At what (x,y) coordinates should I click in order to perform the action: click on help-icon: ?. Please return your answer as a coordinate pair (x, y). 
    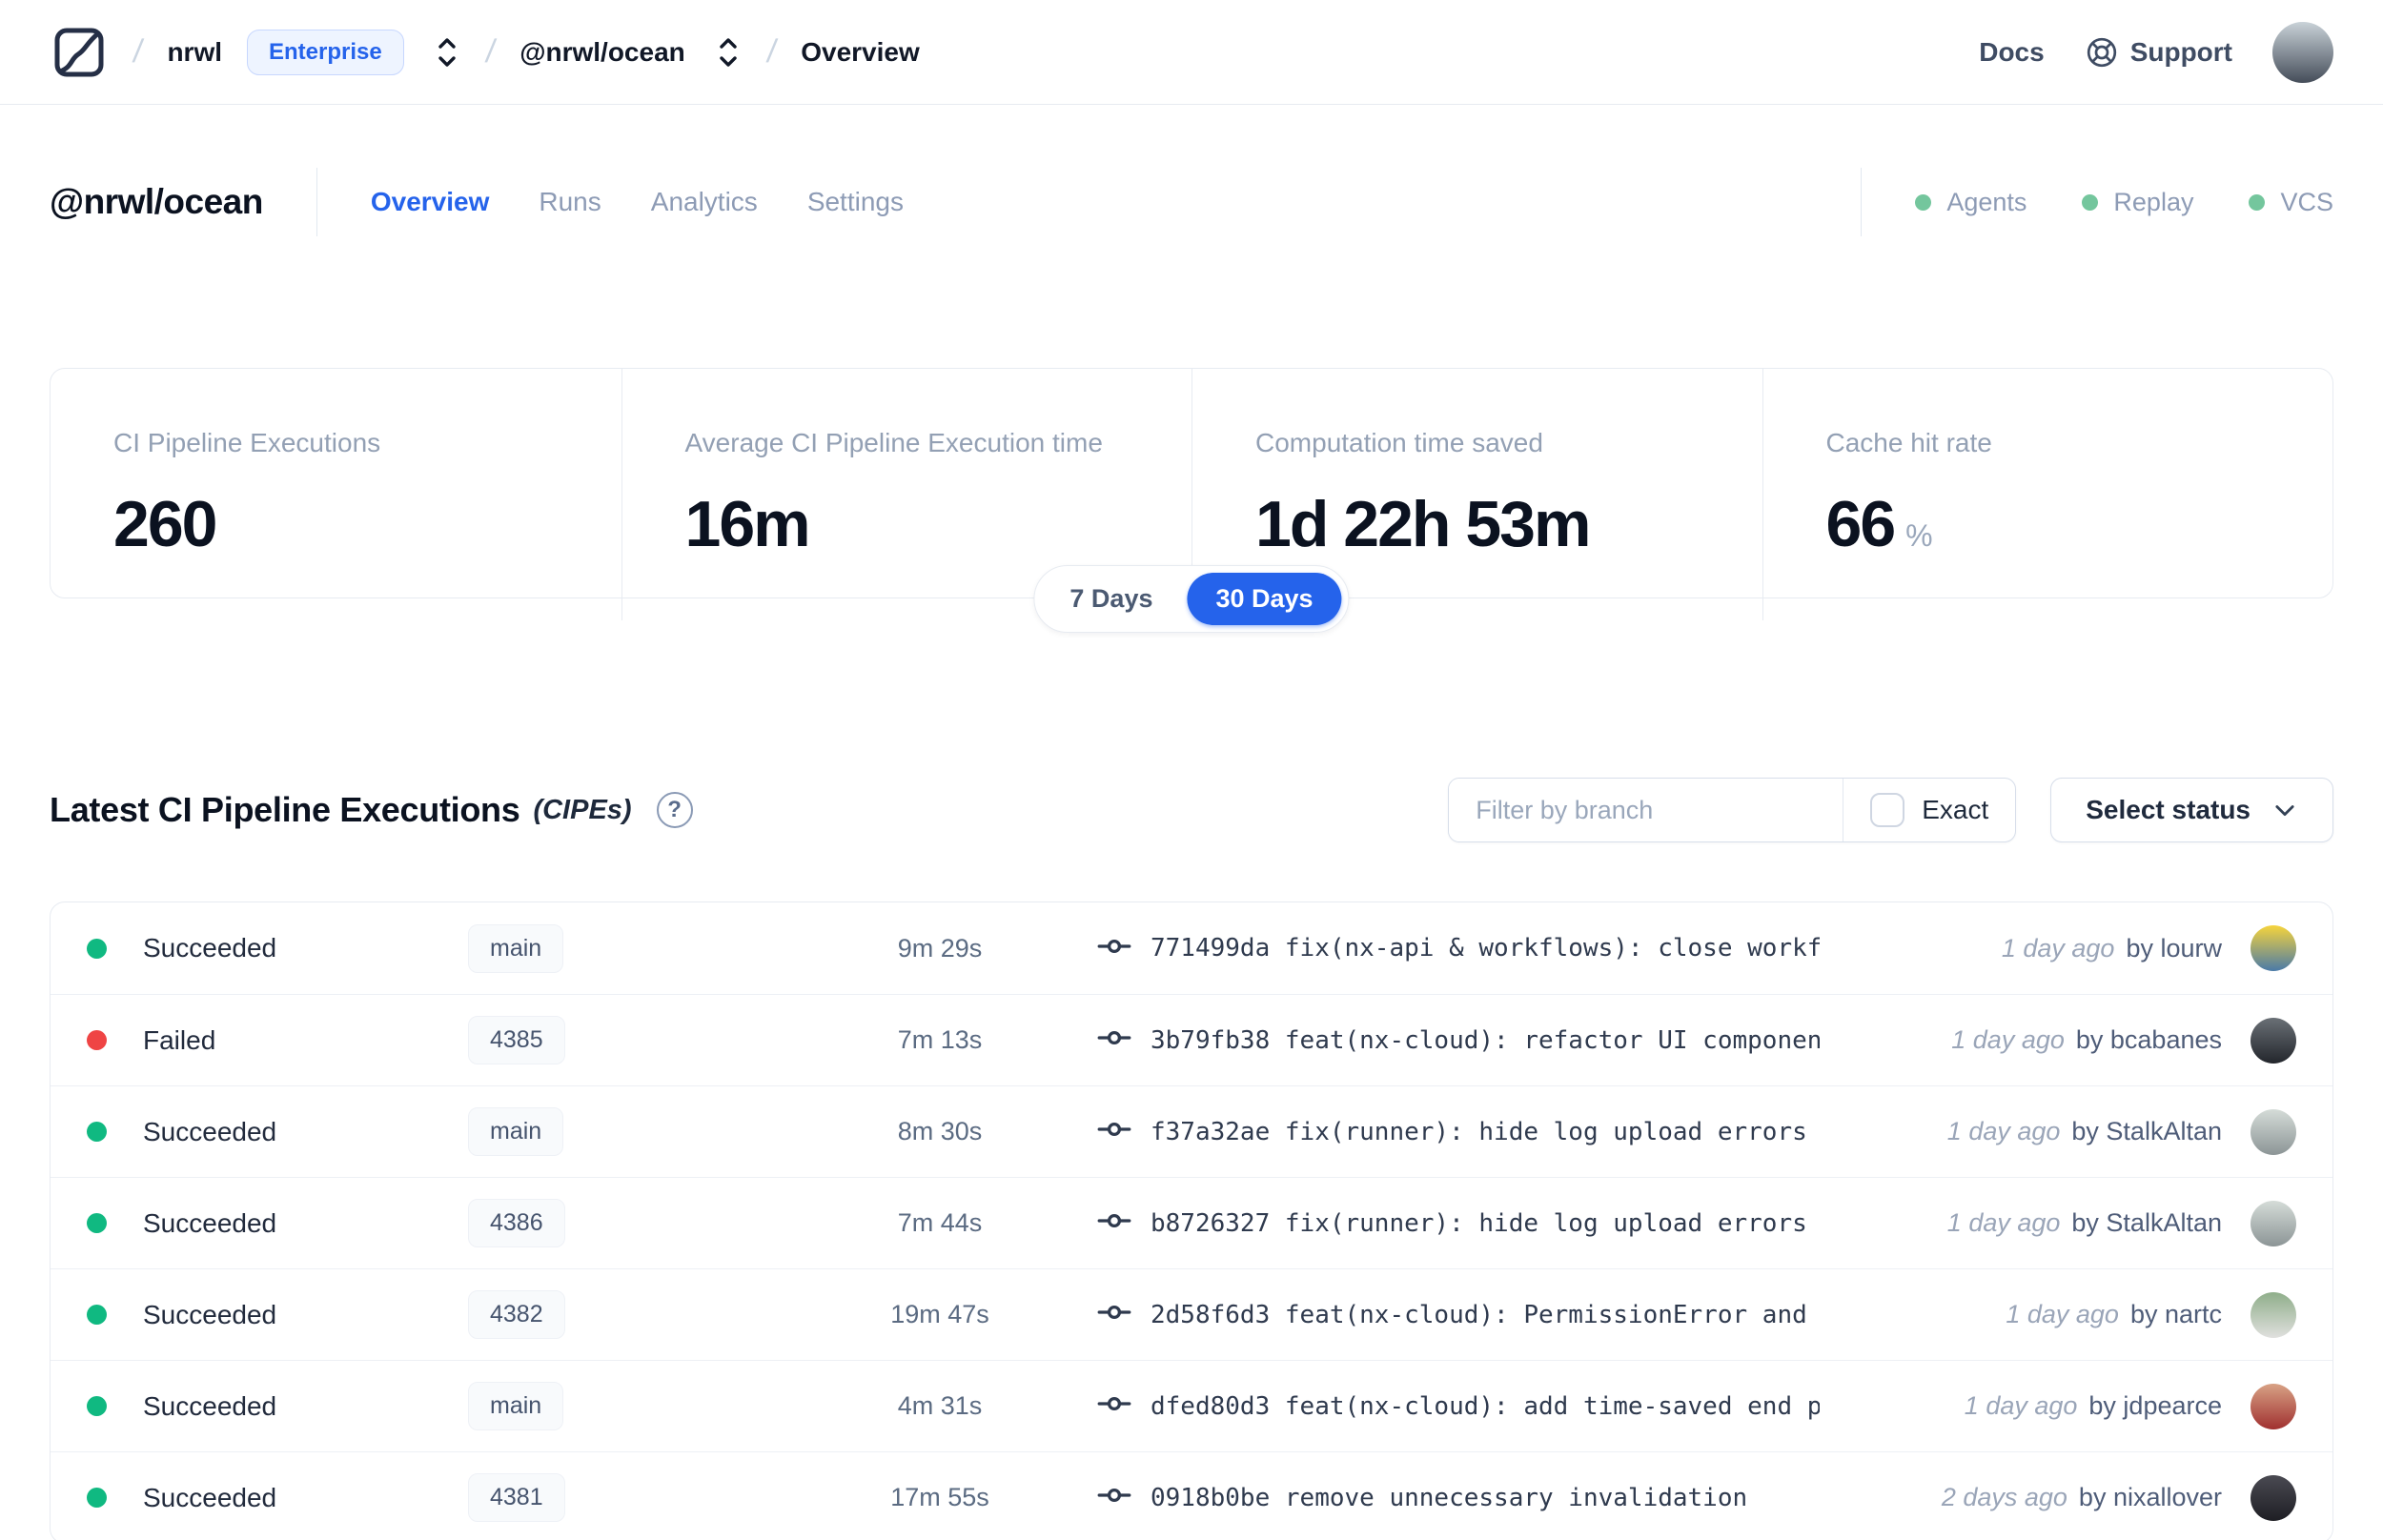
    Looking at the image, I should click on (675, 810).